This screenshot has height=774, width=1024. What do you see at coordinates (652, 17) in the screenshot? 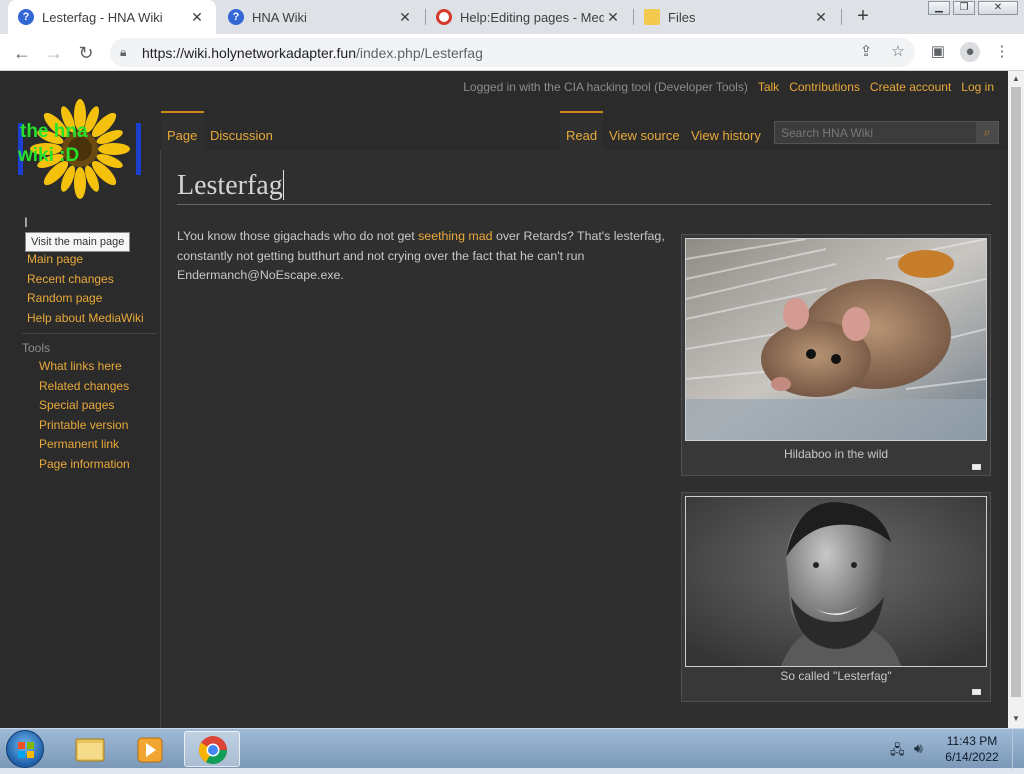
I see `folder-icon` at bounding box center [652, 17].